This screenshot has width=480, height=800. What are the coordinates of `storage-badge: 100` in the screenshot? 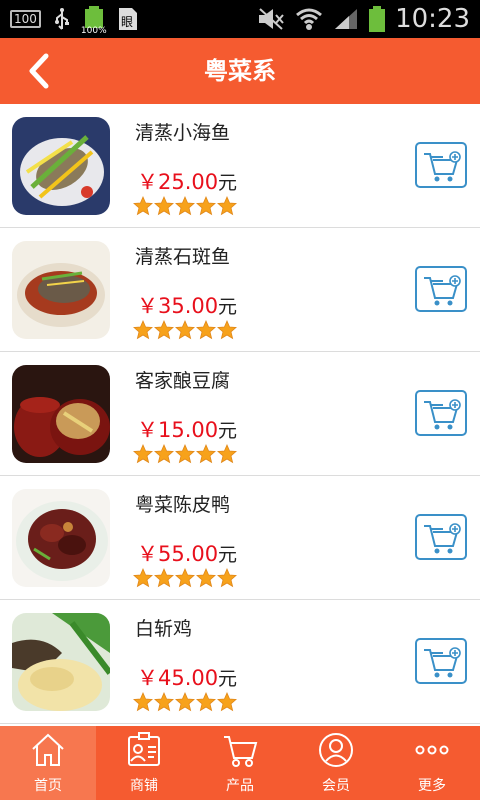 It's located at (25, 19).